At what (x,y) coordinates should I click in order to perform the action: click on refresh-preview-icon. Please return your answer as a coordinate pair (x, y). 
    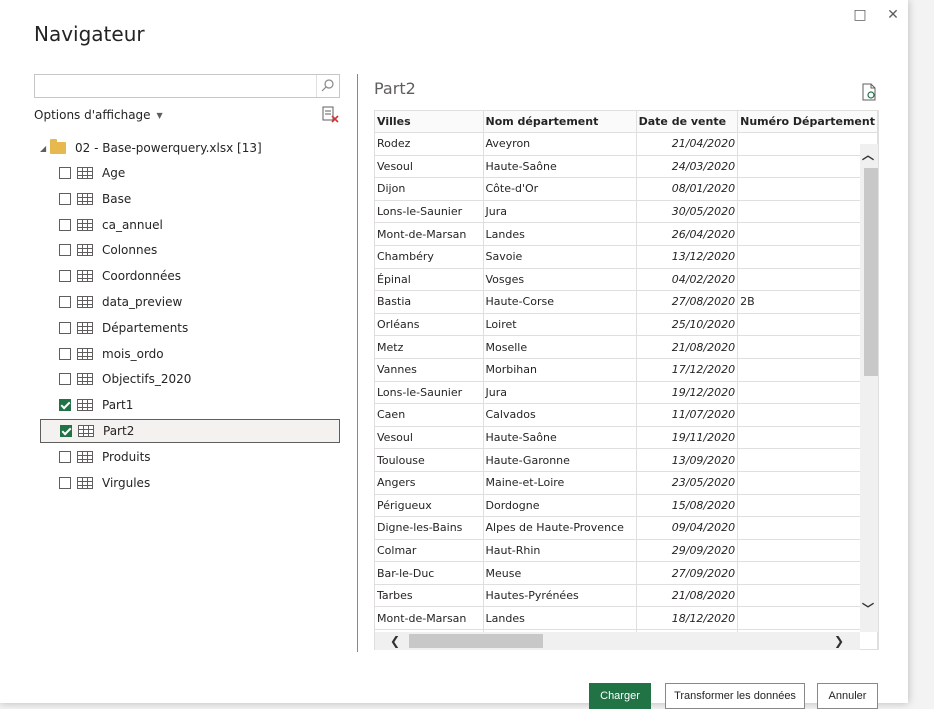
    Looking at the image, I should click on (869, 92).